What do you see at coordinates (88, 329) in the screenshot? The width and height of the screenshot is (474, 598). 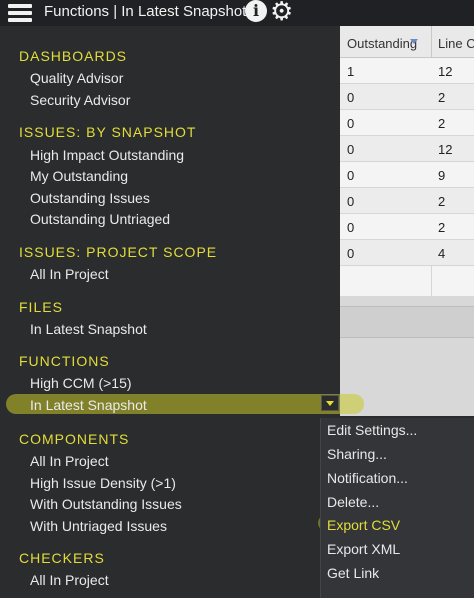 I see `menu-item-files-in-latest-snapshot: In Latest Snapshot` at bounding box center [88, 329].